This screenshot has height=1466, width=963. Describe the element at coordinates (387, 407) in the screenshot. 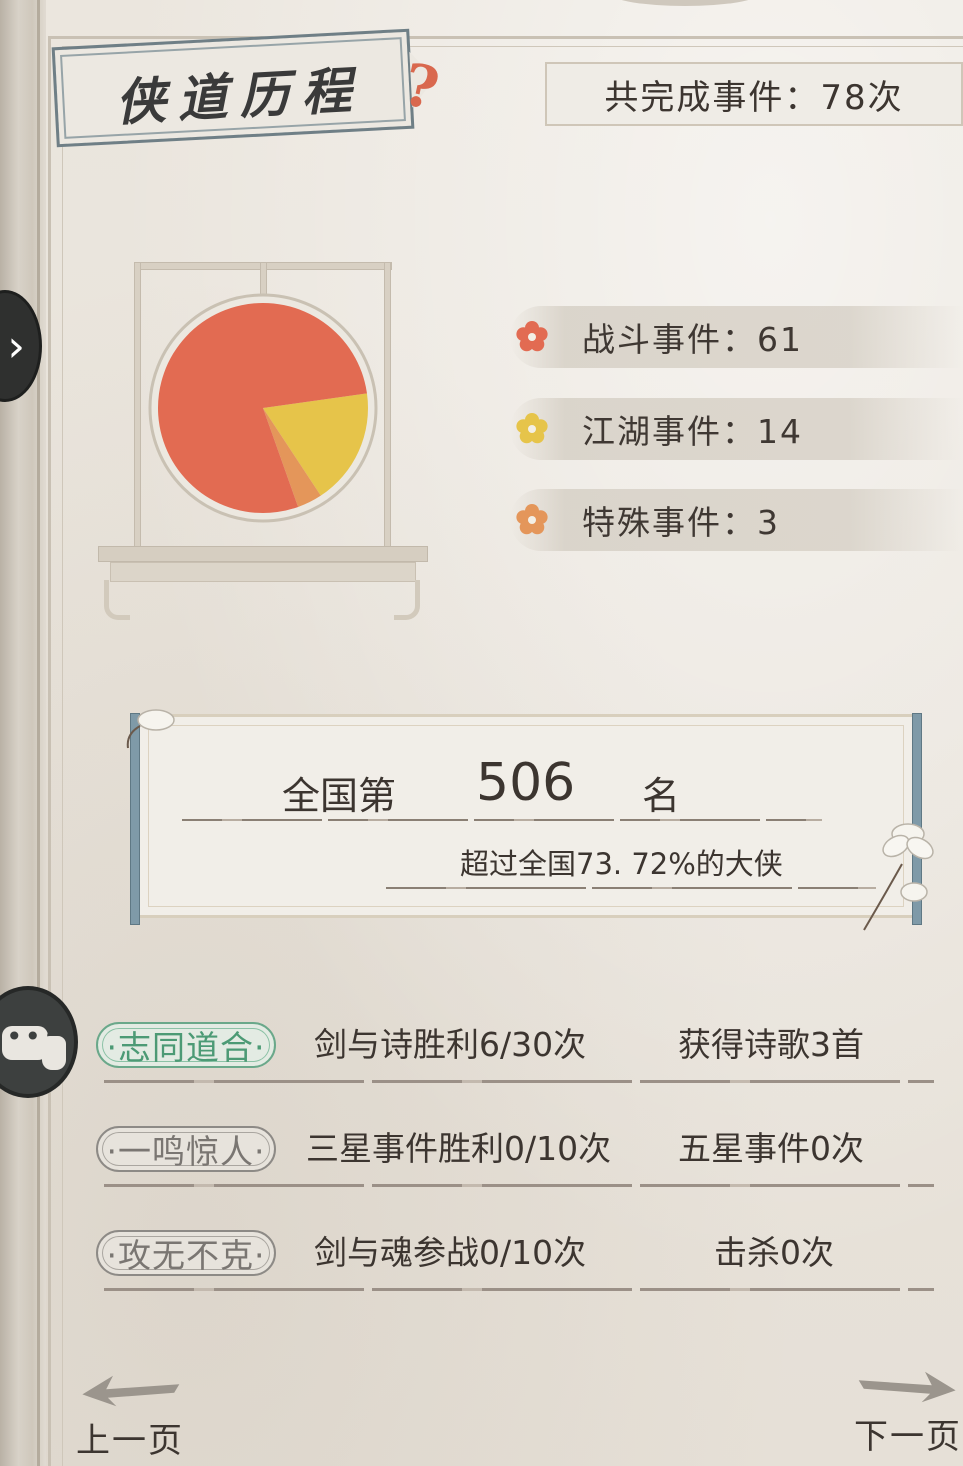

I see `stand-post-right` at that location.